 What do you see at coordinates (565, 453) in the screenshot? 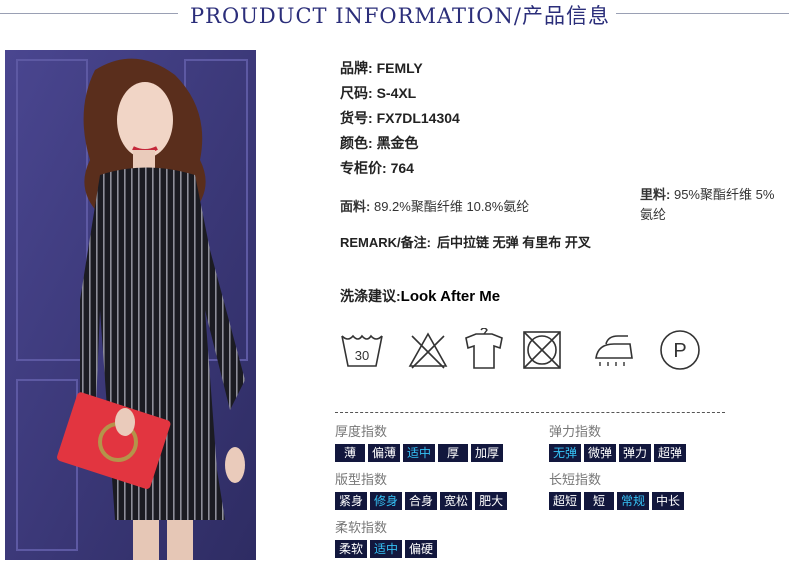
I see `elasticity-option: 无弹` at bounding box center [565, 453].